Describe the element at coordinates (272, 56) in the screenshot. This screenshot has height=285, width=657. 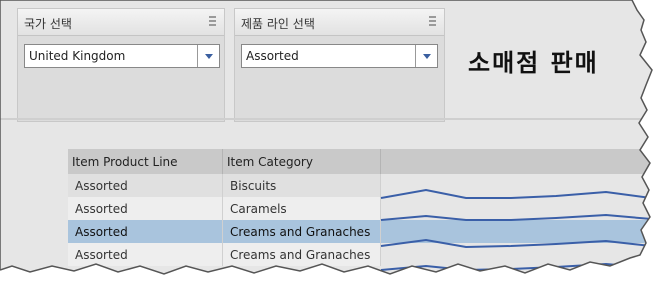
I see `product-line-dropdown-value: Assorted` at that location.